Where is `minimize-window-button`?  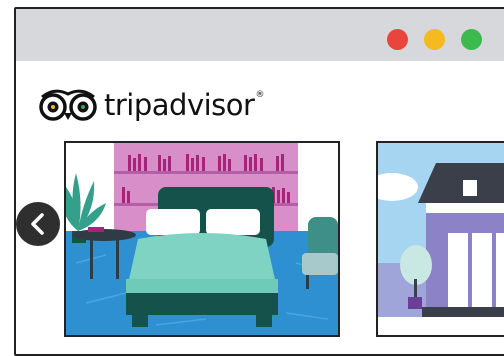 minimize-window-button is located at coordinates (434, 39).